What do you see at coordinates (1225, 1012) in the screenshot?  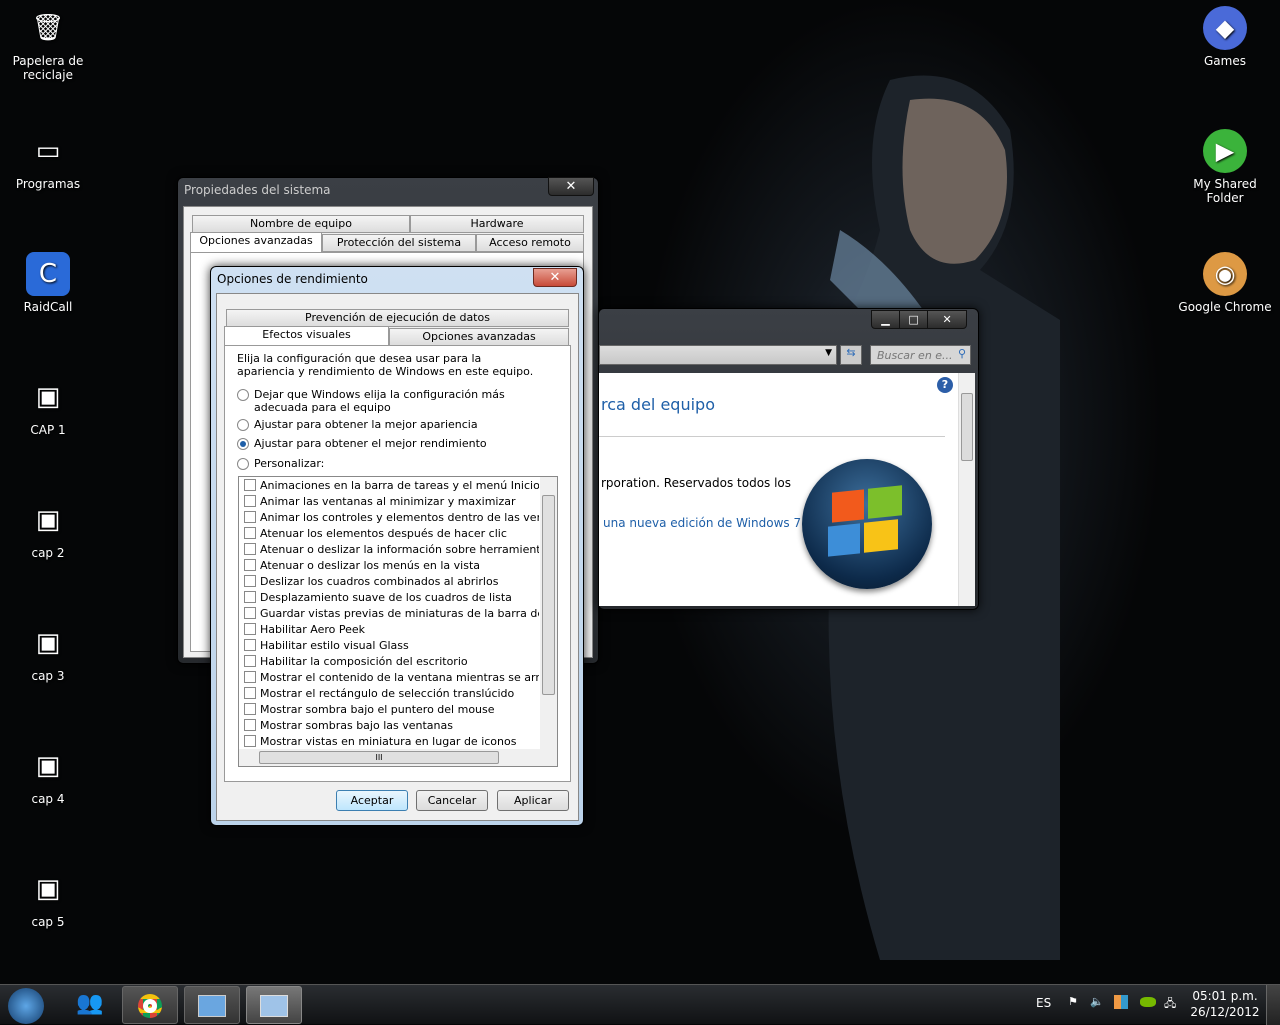 I see `clock-date: 26/12/2012` at bounding box center [1225, 1012].